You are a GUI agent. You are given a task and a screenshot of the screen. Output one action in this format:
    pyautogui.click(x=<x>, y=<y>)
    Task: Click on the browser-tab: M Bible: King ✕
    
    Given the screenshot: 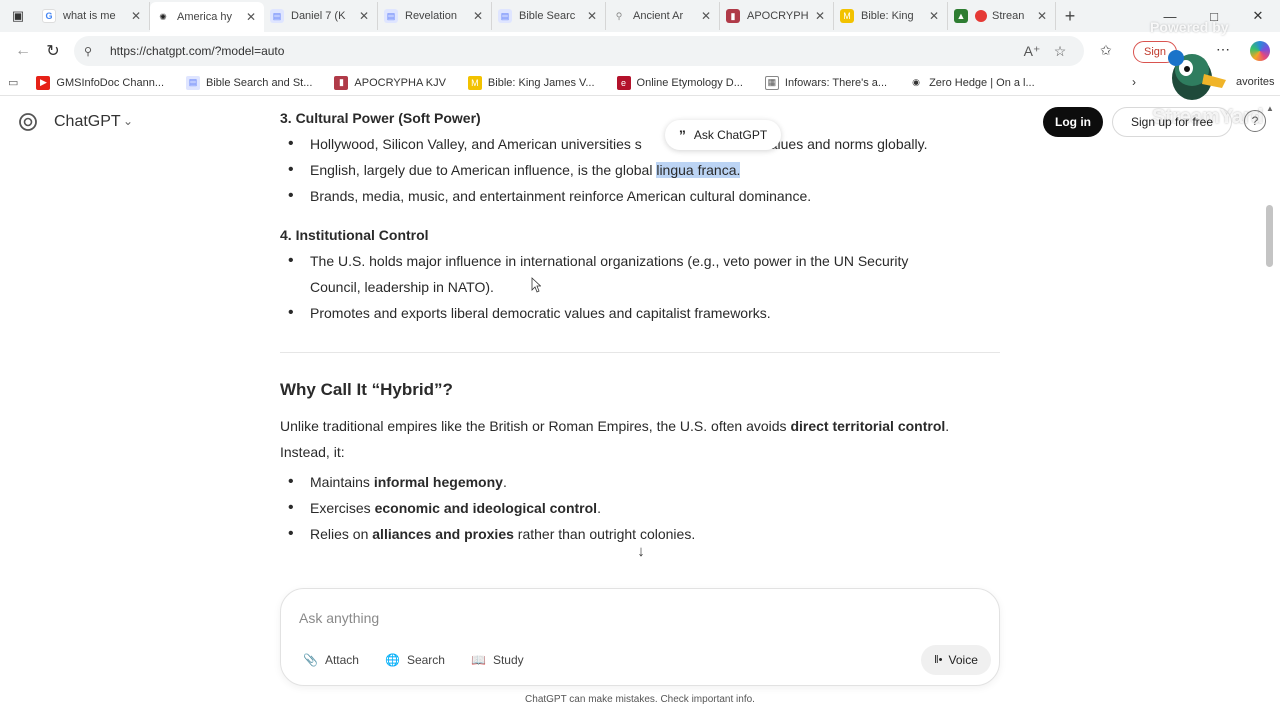 What is the action you would take?
    pyautogui.click(x=891, y=16)
    